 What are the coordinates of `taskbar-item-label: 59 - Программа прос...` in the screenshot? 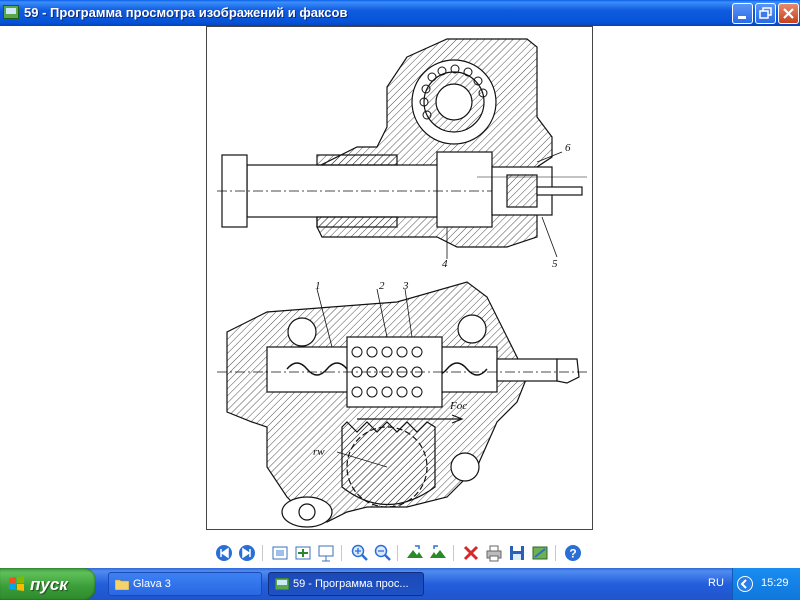 It's located at (351, 584).